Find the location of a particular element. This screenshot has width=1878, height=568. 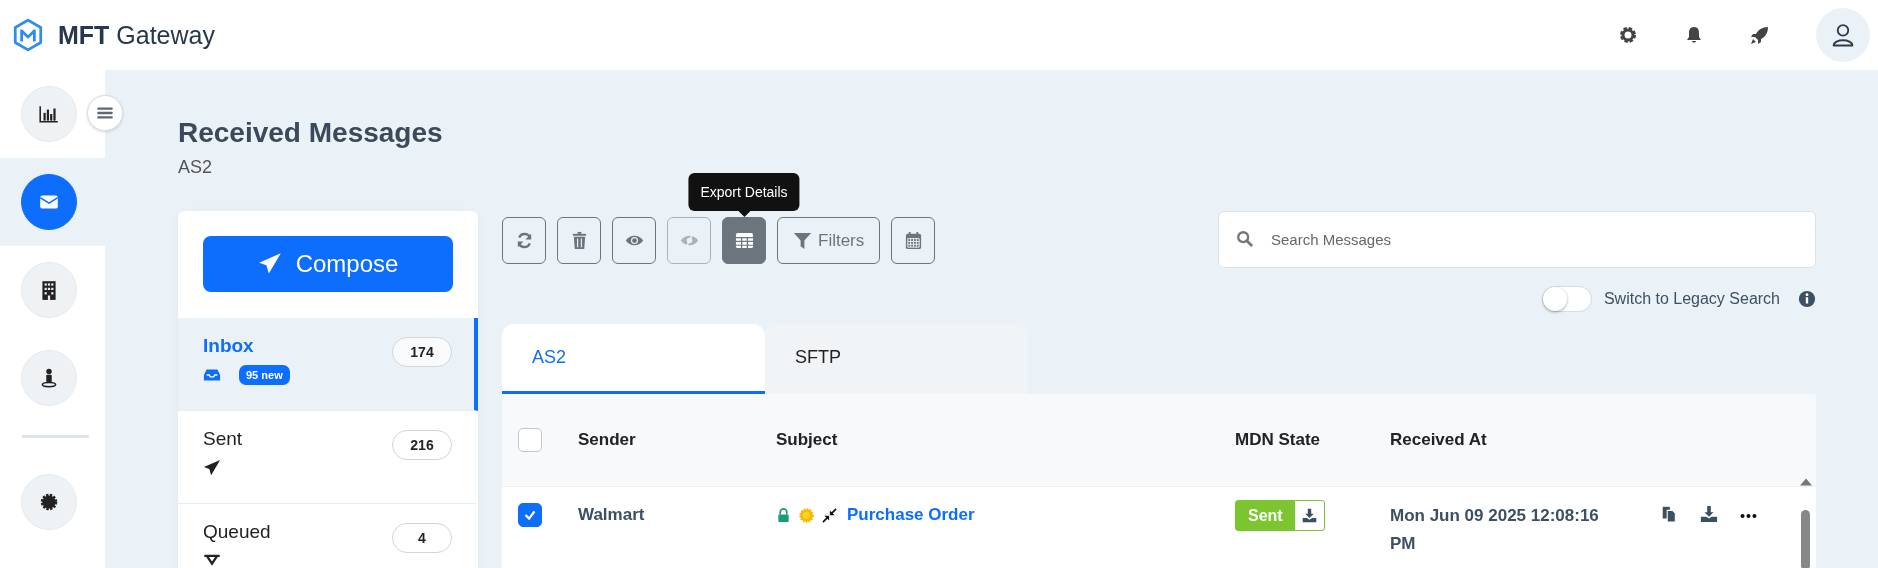

column-header: MDN State is located at coordinates (1277, 439).